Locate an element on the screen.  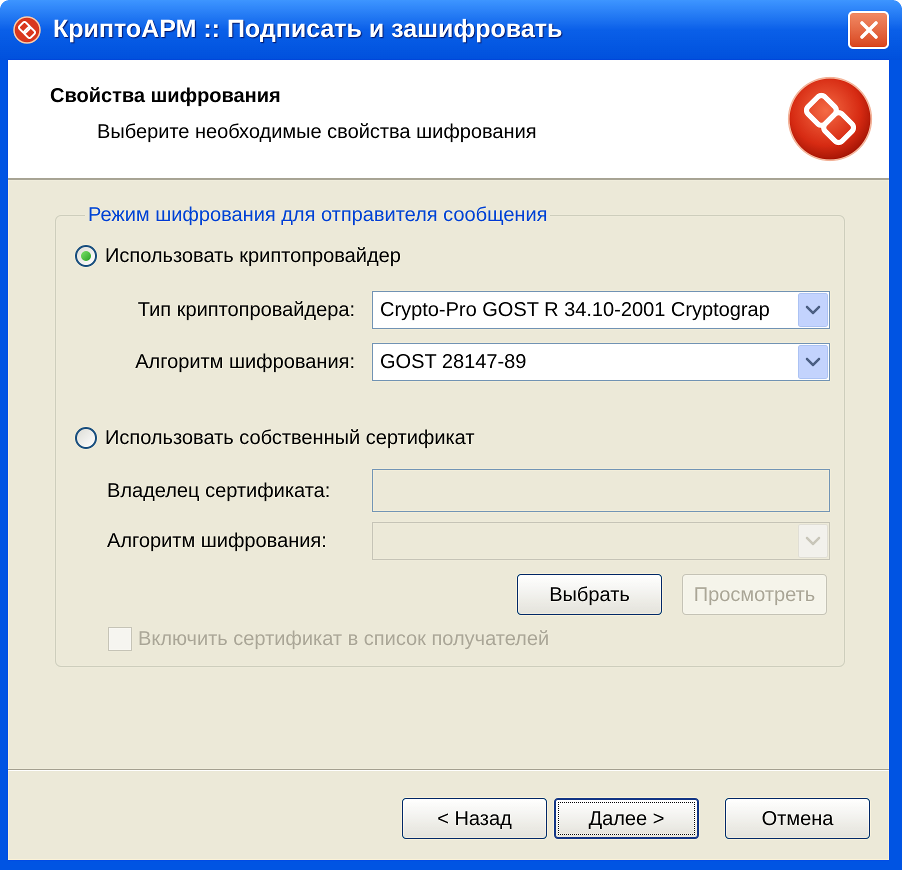
choose-button: Выбрать is located at coordinates (589, 594).